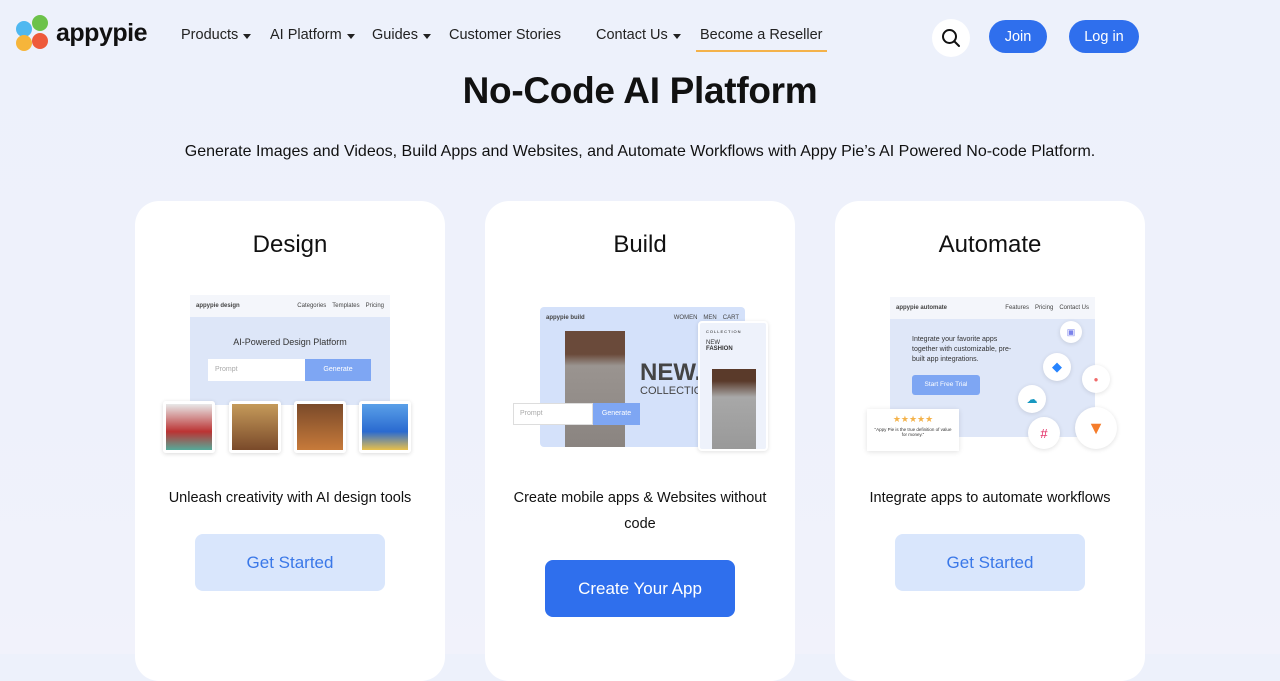  I want to click on salesforce-icon: ☁, so click(1032, 399).